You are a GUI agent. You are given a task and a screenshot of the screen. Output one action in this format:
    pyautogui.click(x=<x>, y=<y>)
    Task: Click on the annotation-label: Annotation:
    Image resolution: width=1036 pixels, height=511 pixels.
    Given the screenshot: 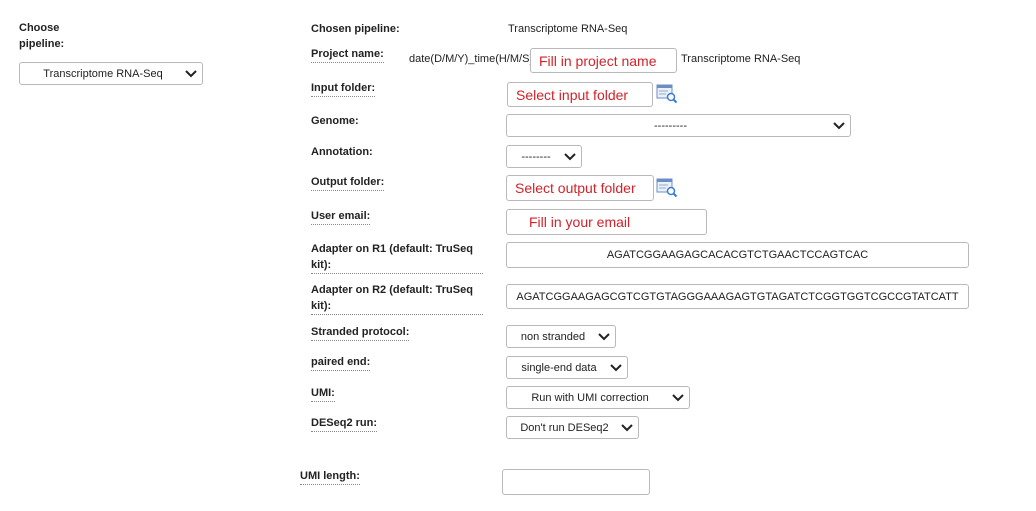 What is the action you would take?
    pyautogui.click(x=342, y=152)
    